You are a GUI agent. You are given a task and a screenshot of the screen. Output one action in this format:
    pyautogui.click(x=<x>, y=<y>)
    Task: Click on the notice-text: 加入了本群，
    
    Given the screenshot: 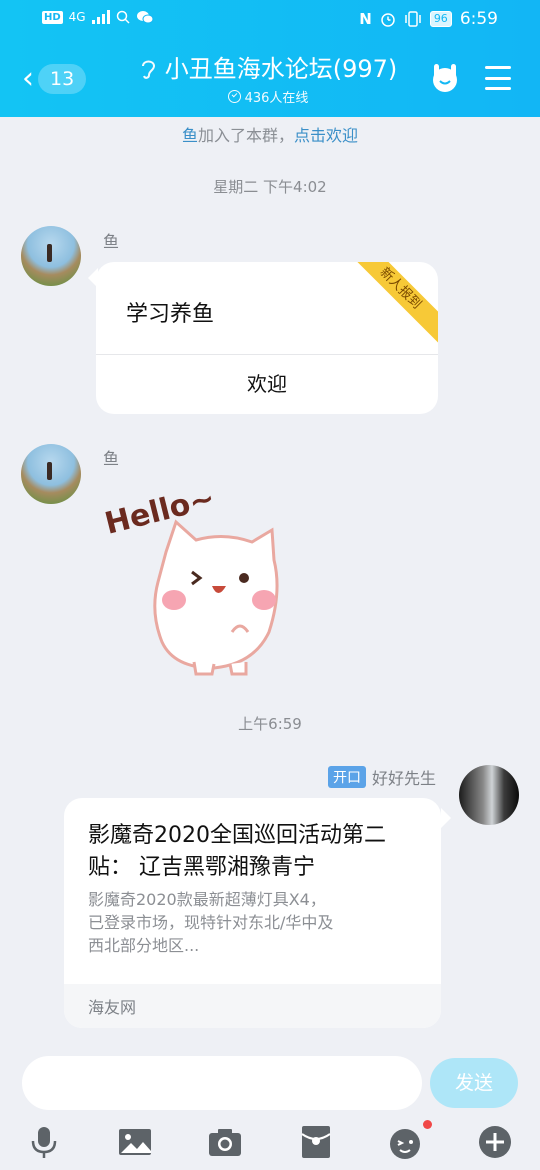 What is the action you would take?
    pyautogui.click(x=245, y=135)
    